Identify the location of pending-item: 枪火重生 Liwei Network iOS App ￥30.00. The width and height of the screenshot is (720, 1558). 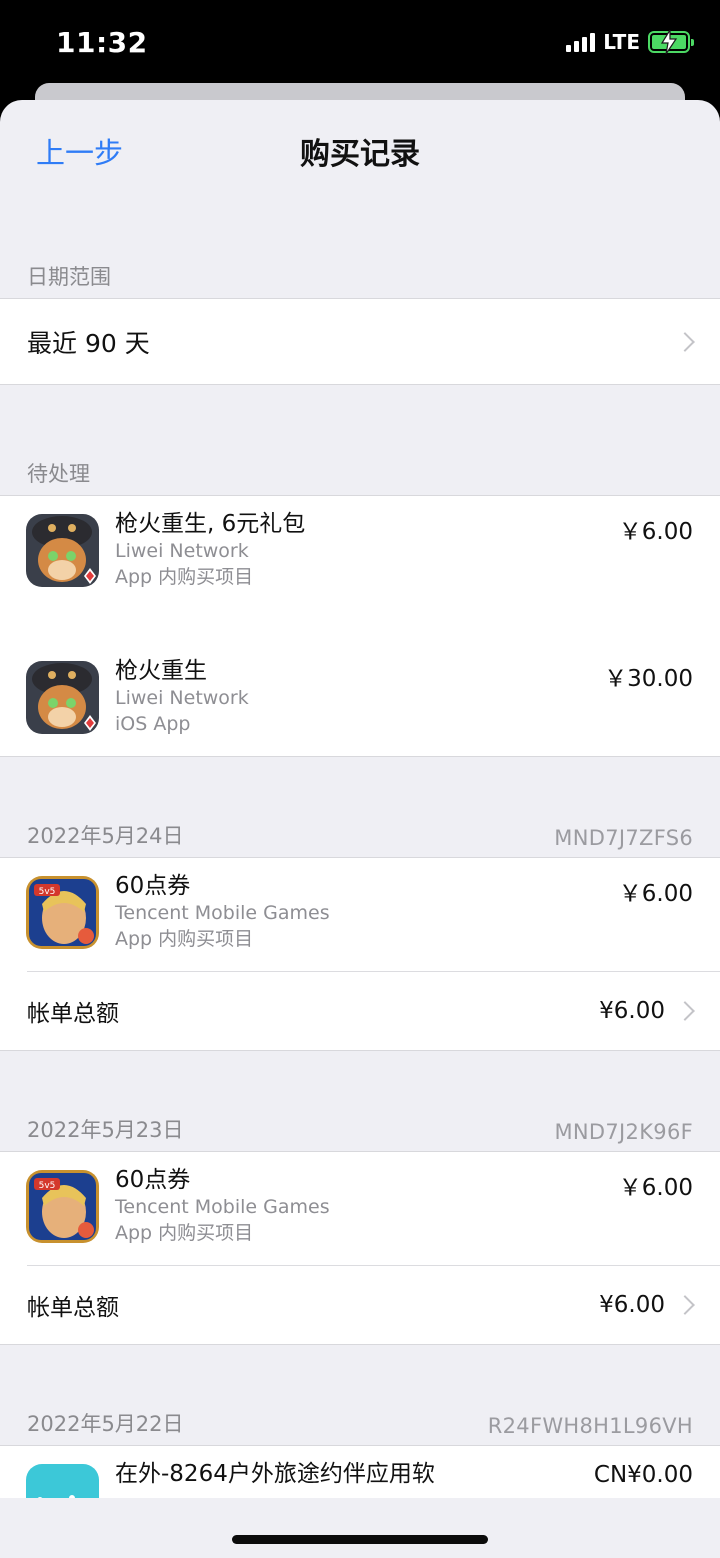
(360, 699).